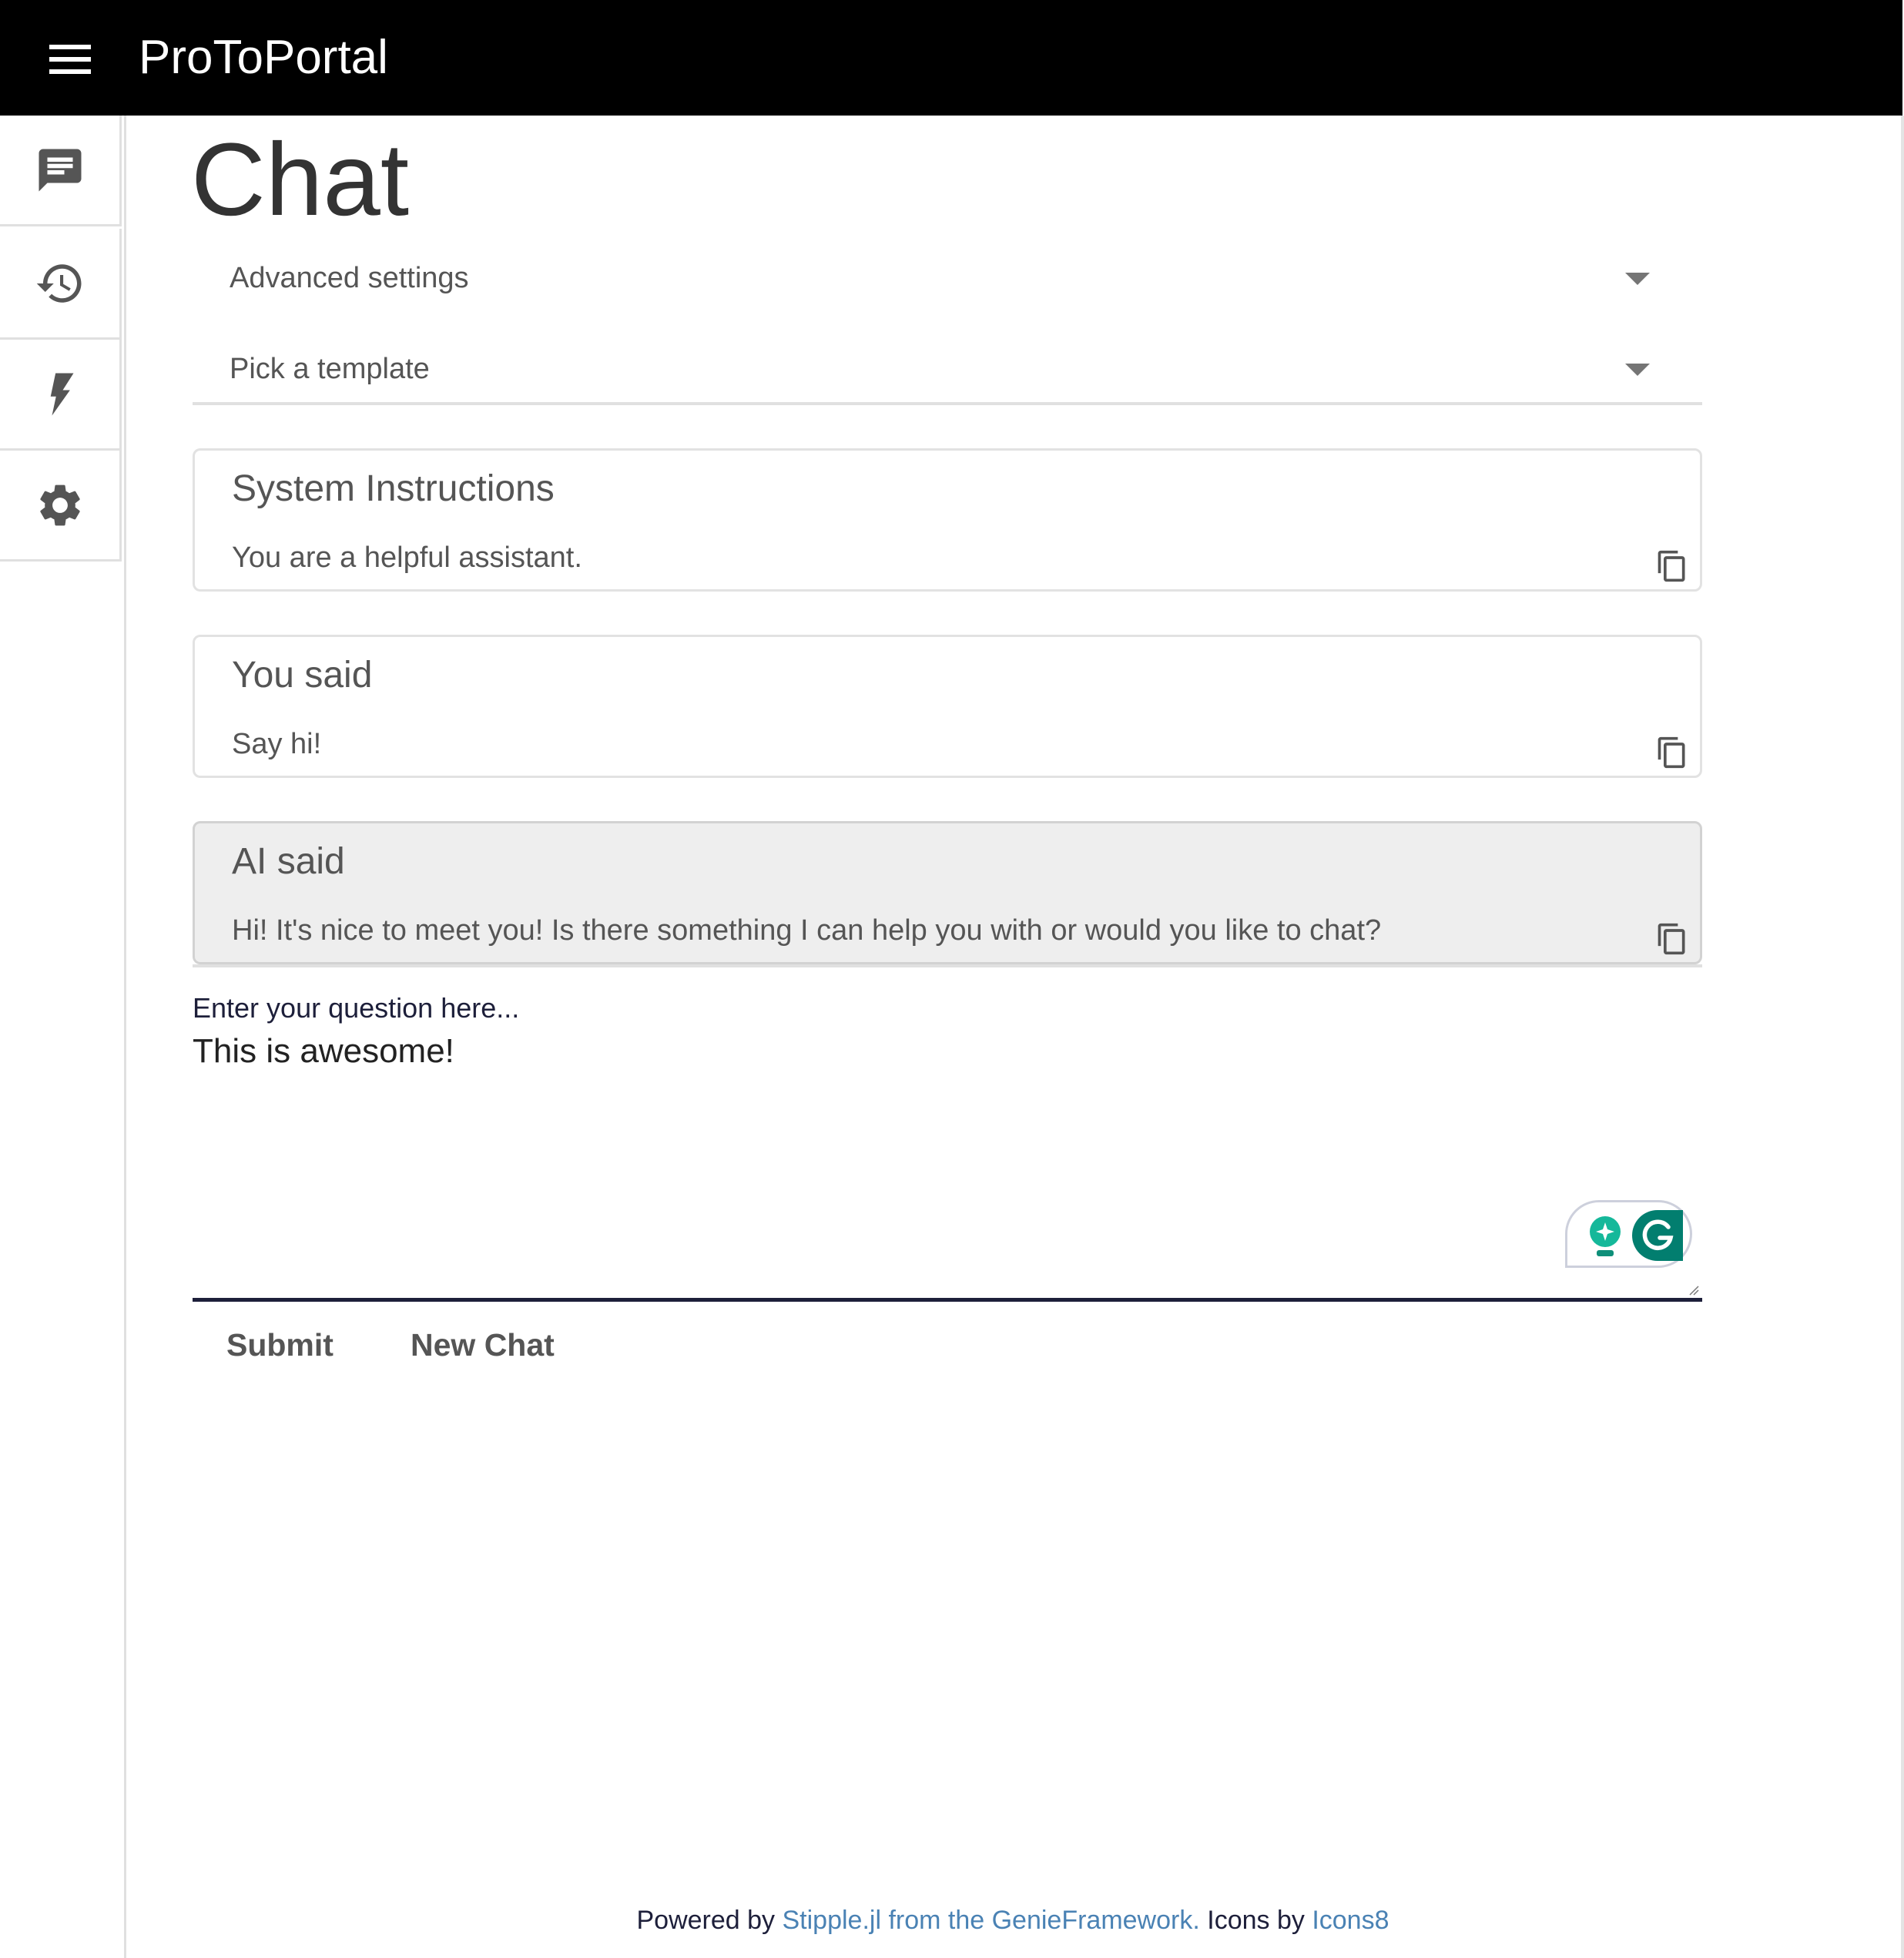 This screenshot has width=1904, height=1958. What do you see at coordinates (70, 58) in the screenshot?
I see `hamburger-menu-icon` at bounding box center [70, 58].